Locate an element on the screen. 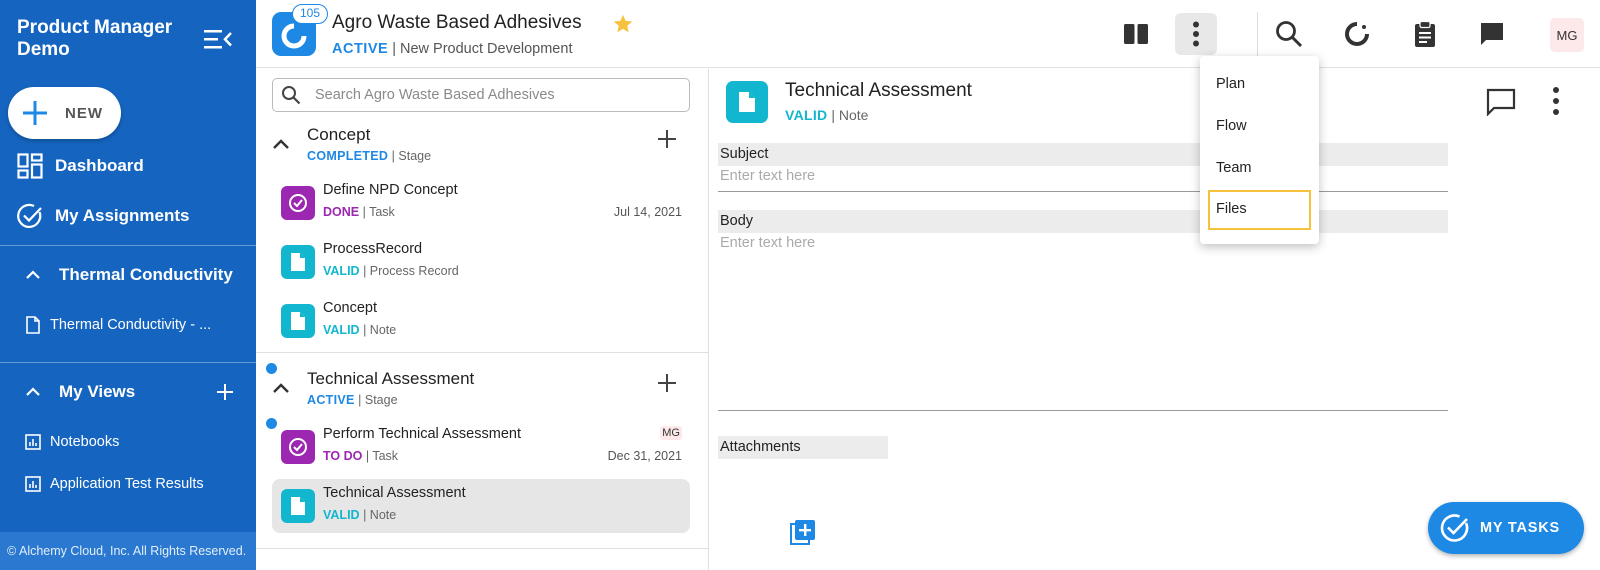 The width and height of the screenshot is (1600, 570). record-meta: VALID | Note is located at coordinates (827, 115).